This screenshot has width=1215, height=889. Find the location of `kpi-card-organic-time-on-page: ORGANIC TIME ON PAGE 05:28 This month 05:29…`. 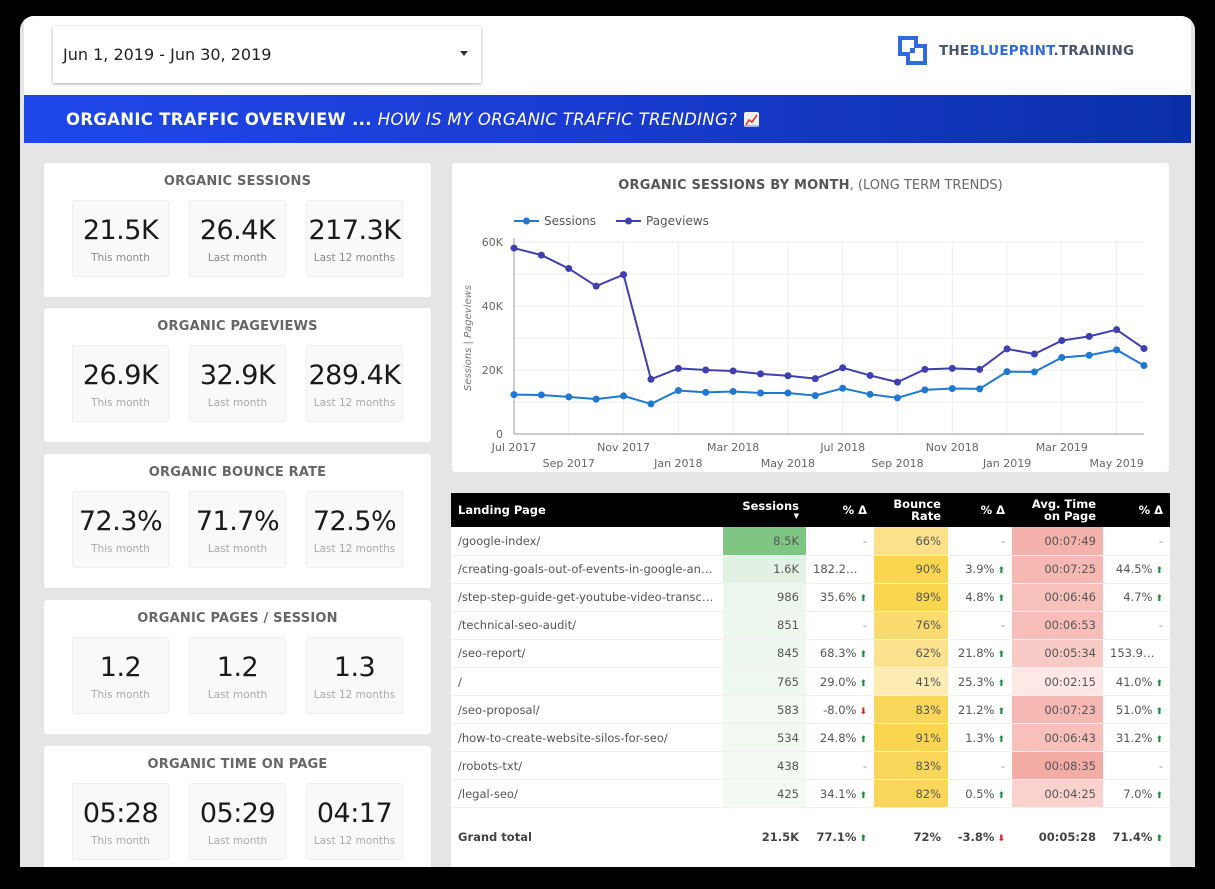

kpi-card-organic-time-on-page: ORGANIC TIME ON PAGE 05:28 This month 05:29… is located at coordinates (237, 806).